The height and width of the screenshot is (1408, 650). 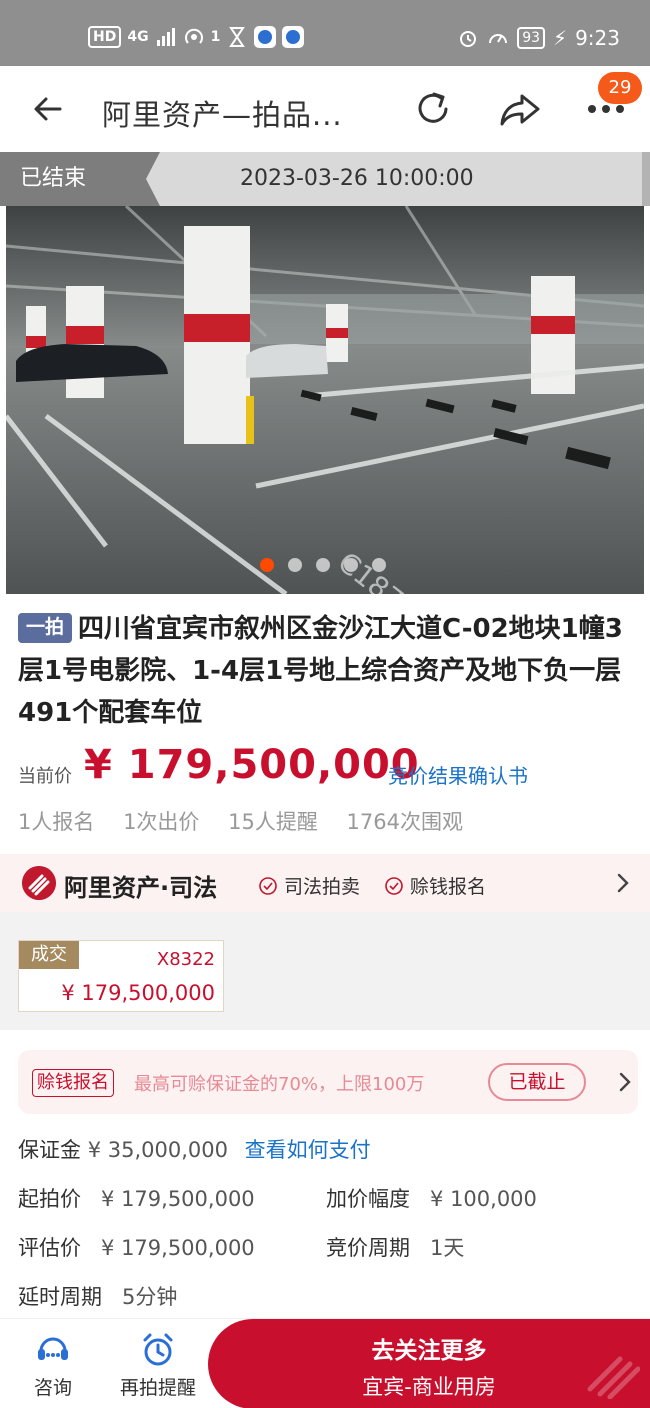 I want to click on credit-signup-closed-button: 已截止, so click(x=537, y=1082).